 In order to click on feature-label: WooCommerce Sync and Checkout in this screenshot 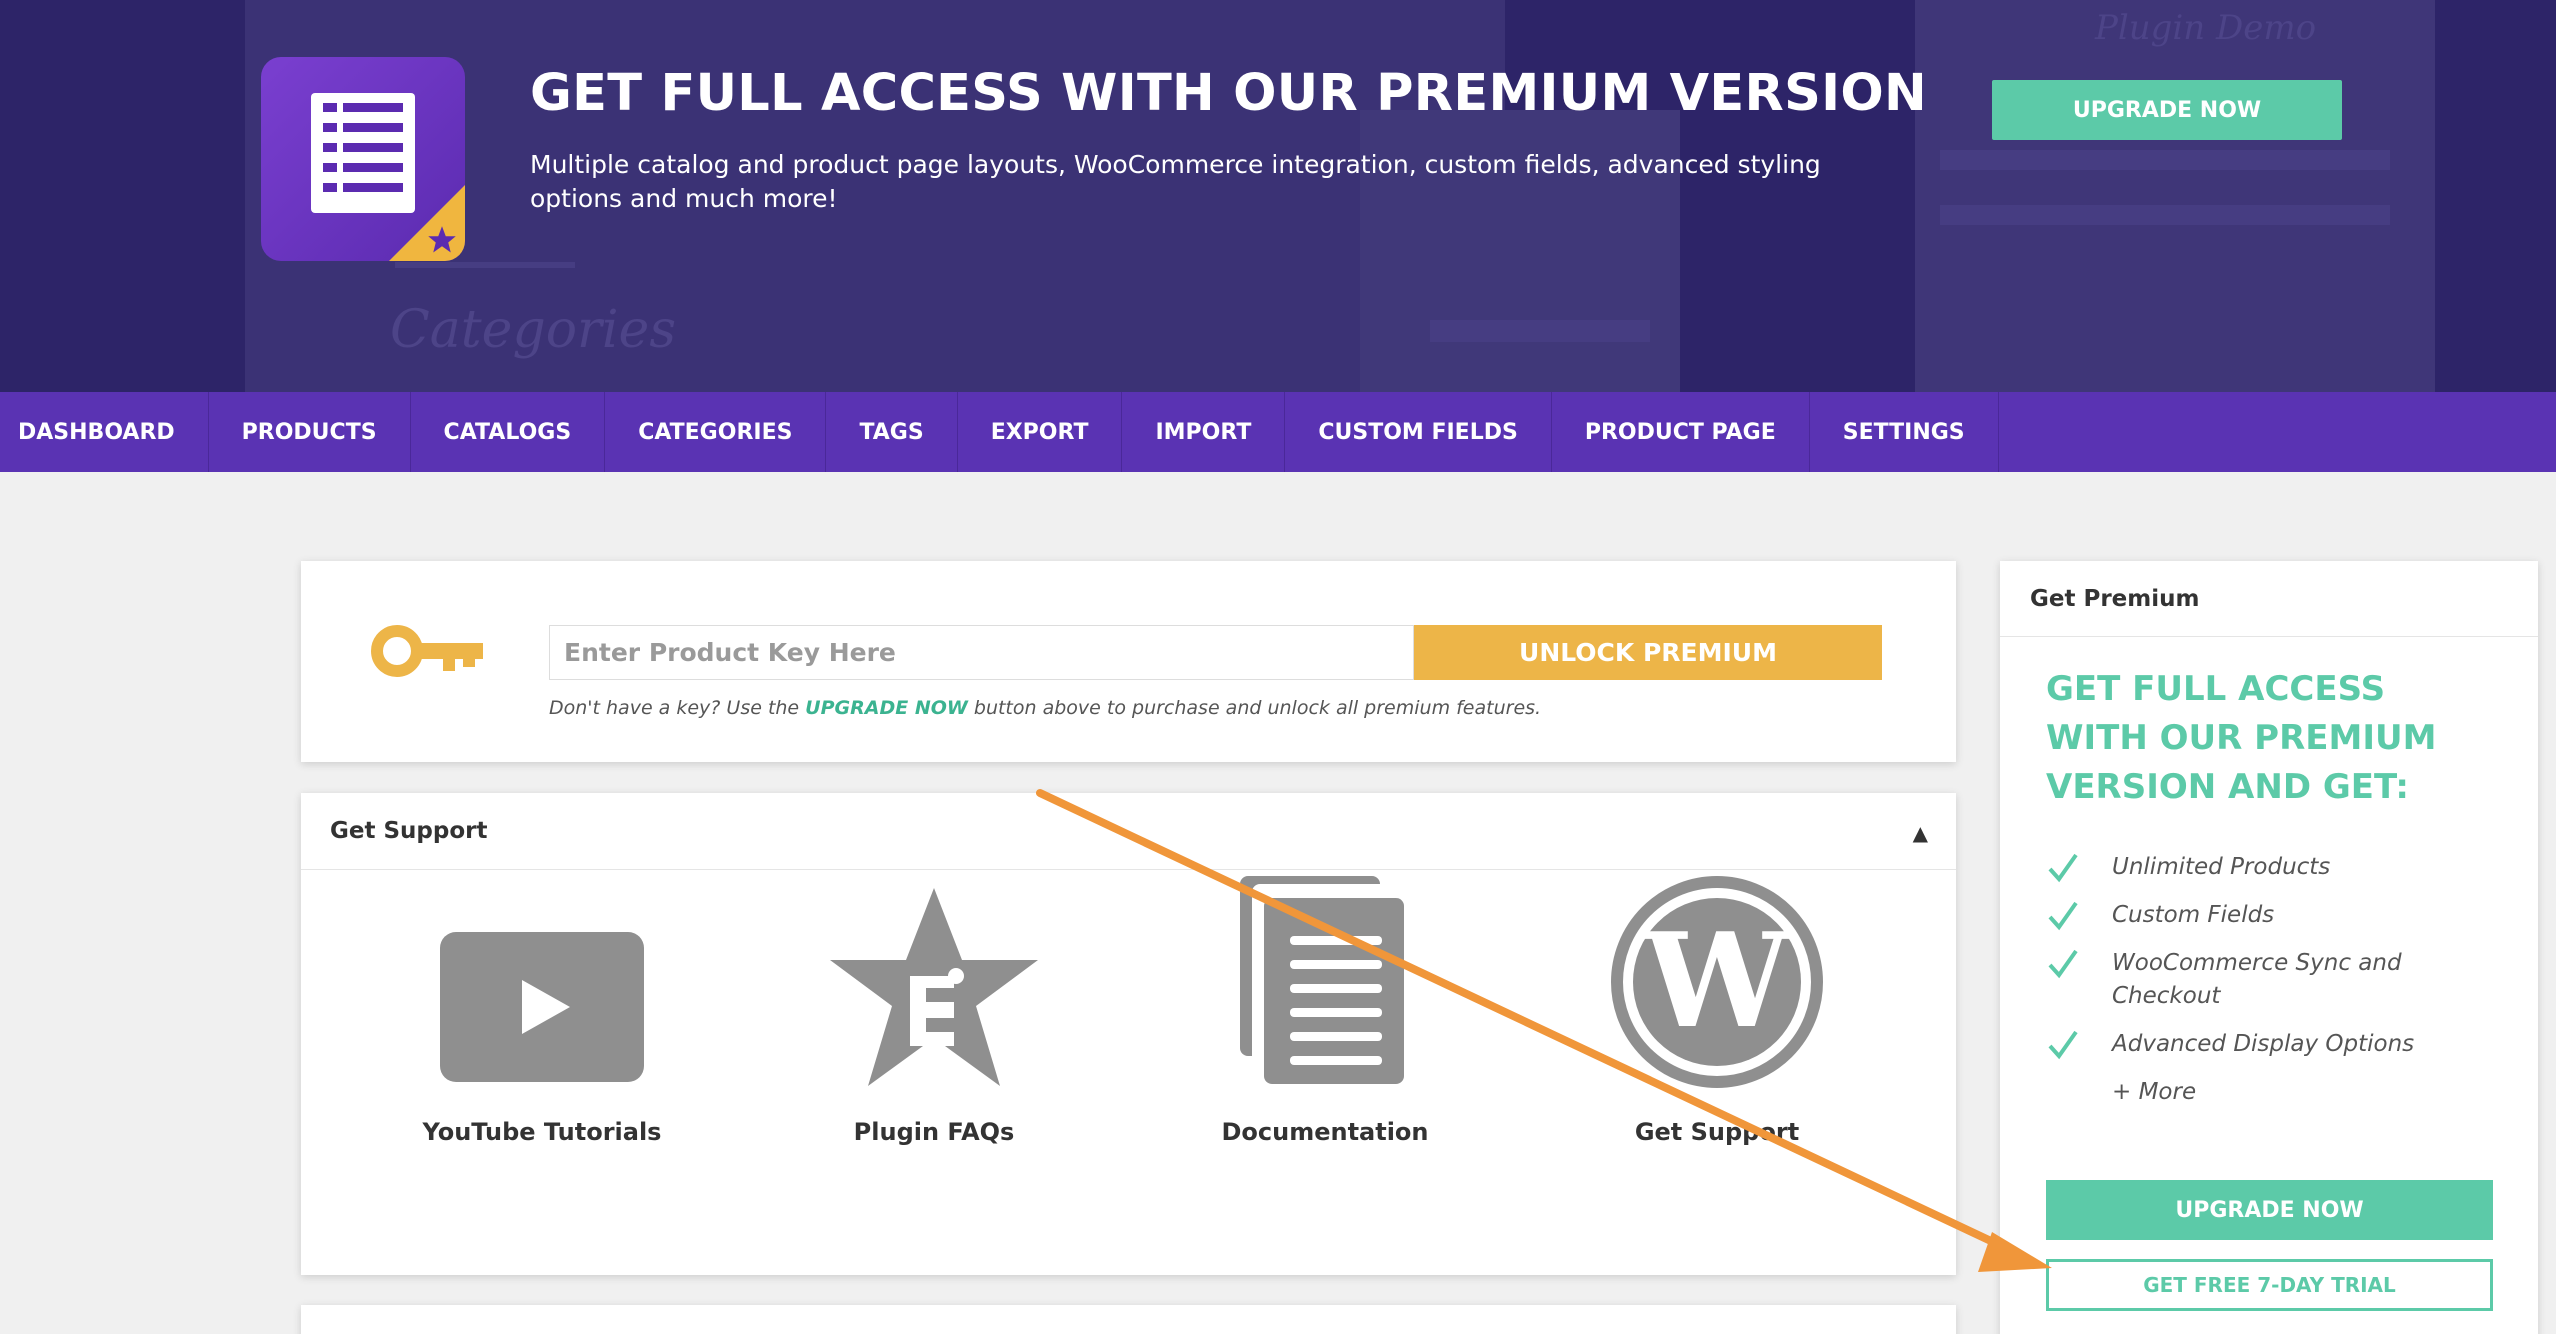, I will do `click(2257, 979)`.